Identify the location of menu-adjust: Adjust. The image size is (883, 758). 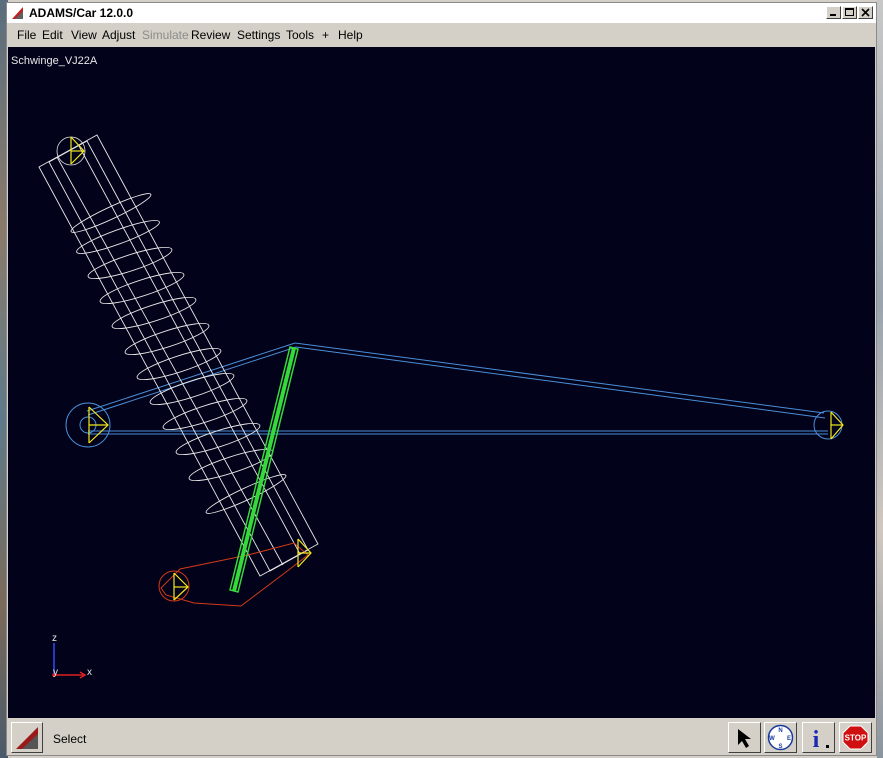
(118, 35).